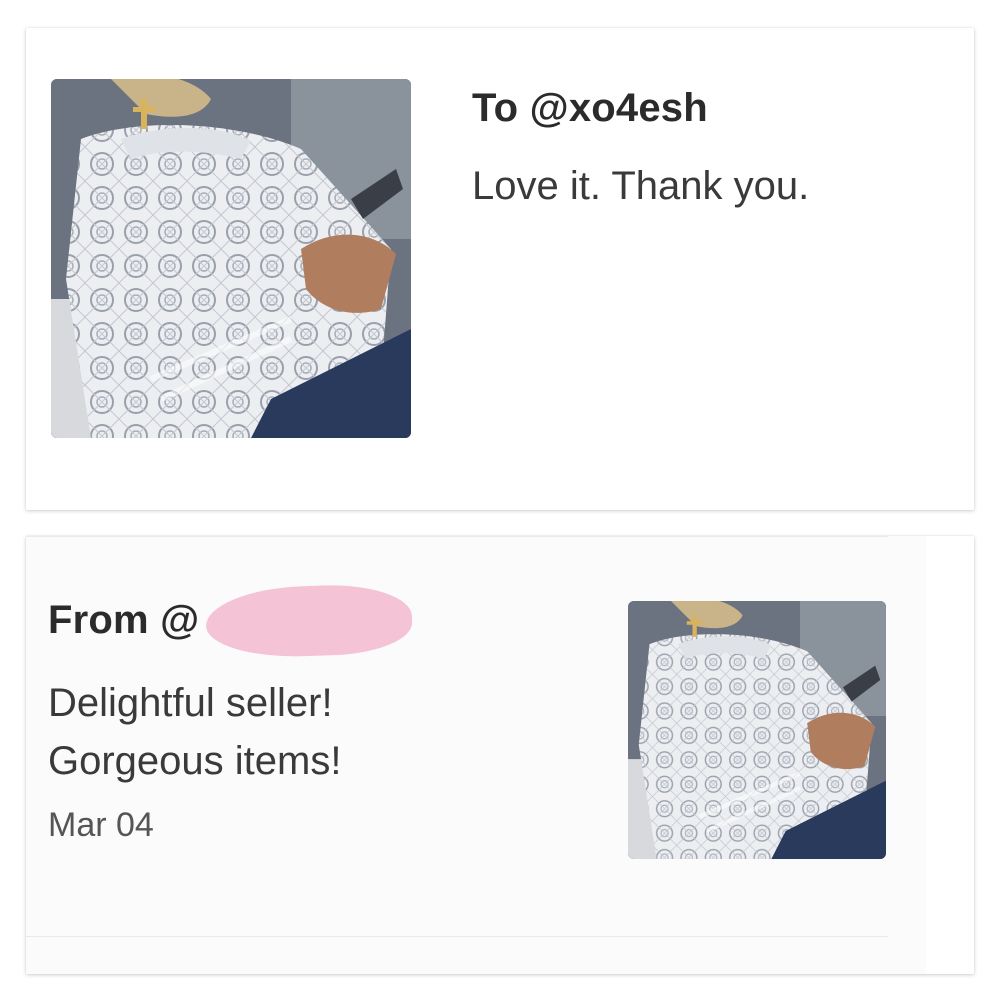  Describe the element at coordinates (101, 825) in the screenshot. I see `review-date: Mar 04` at that location.